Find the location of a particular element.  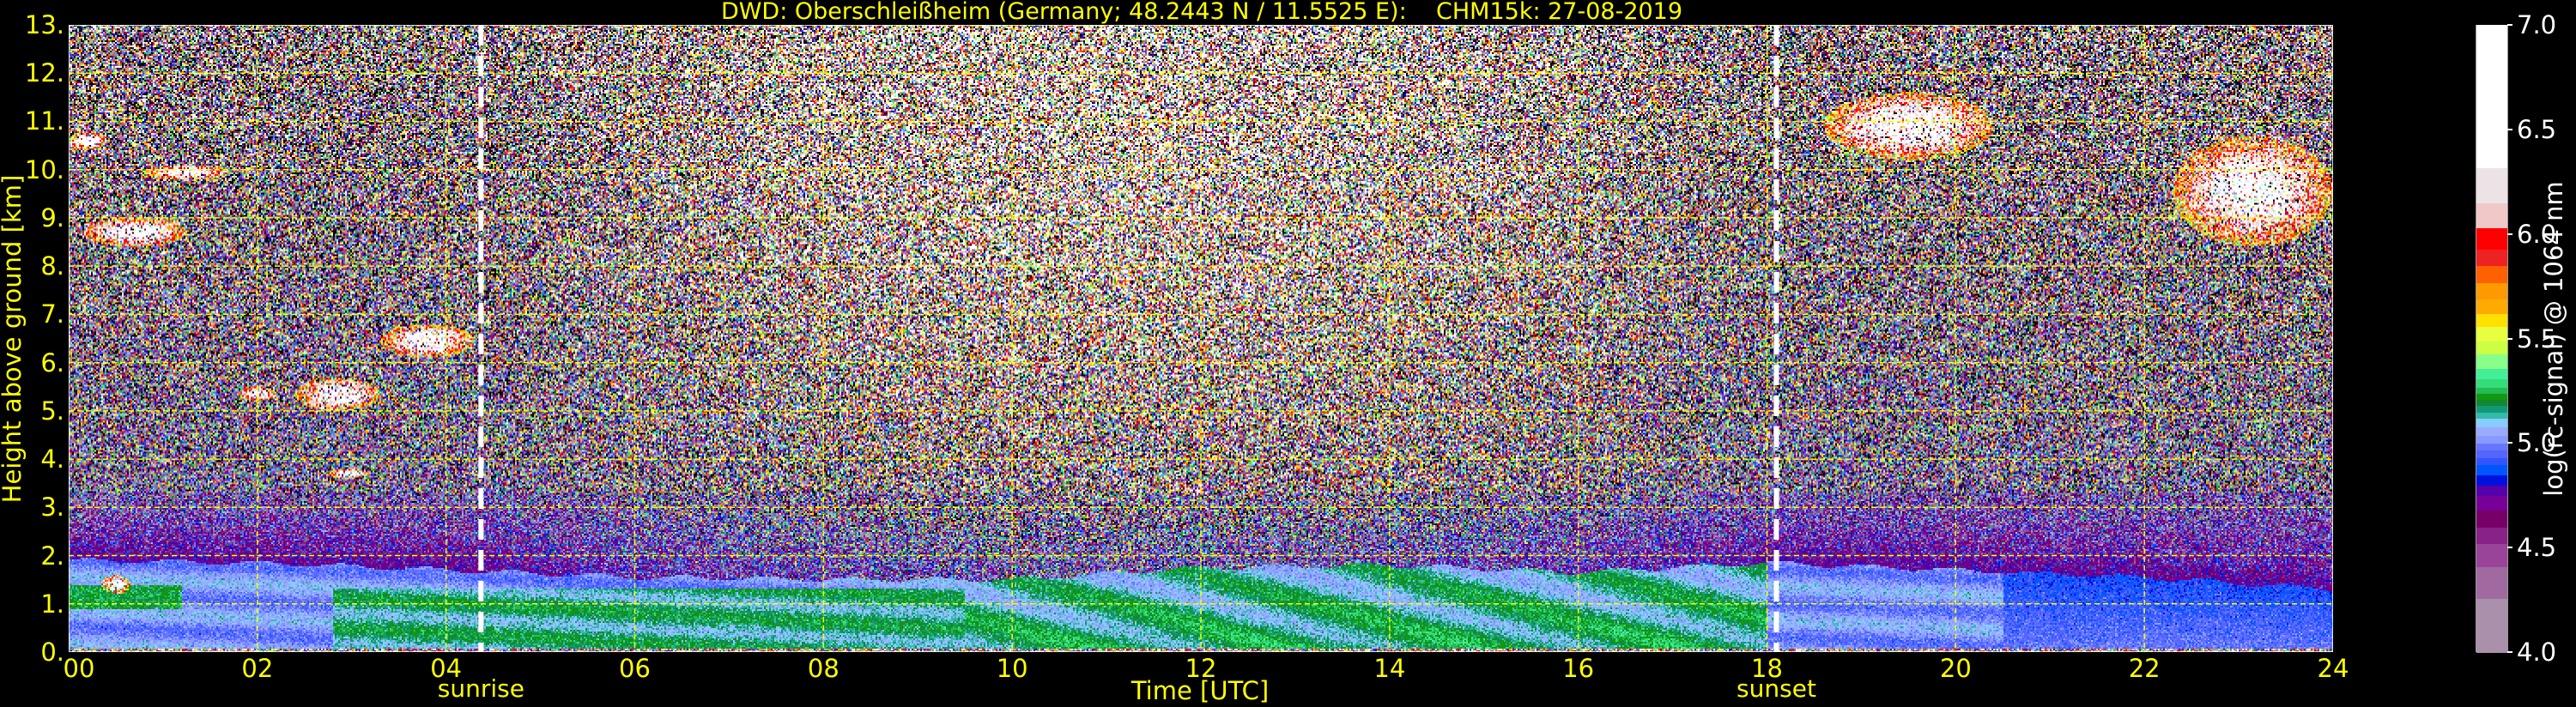

x-tick-label: 00 is located at coordinates (79, 668).